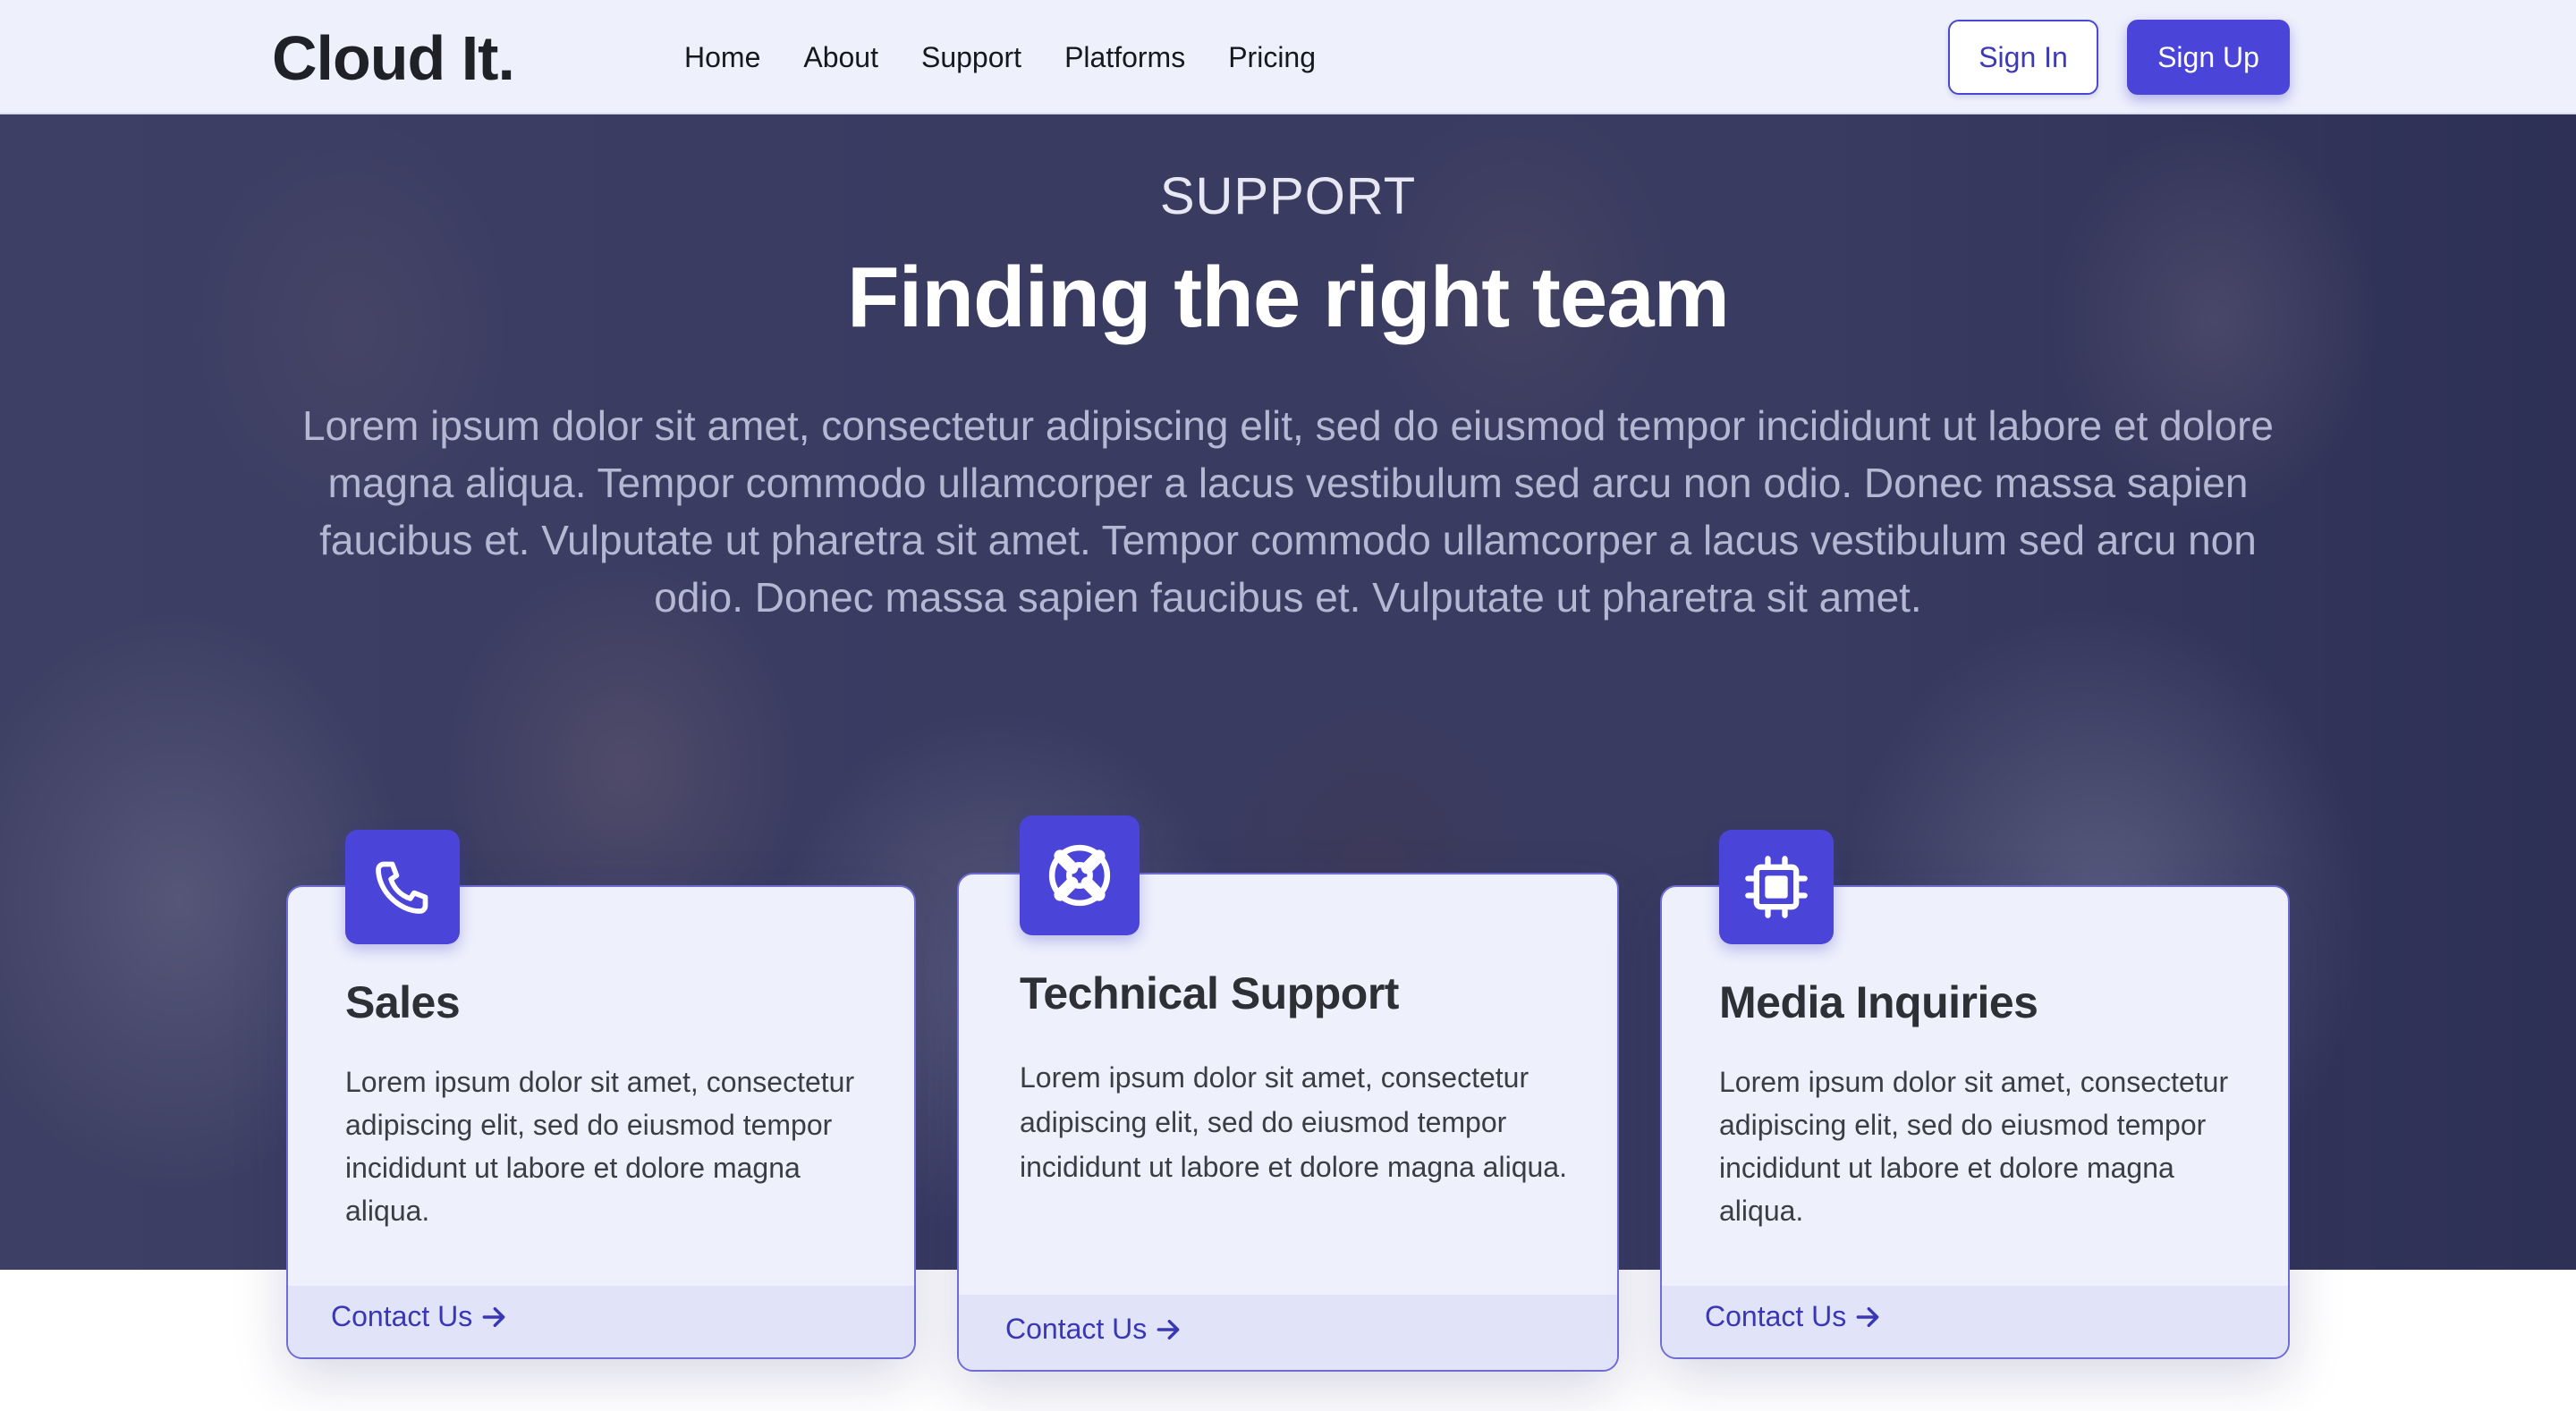 Image resolution: width=2576 pixels, height=1411 pixels. I want to click on logo: Cloud It., so click(393, 58).